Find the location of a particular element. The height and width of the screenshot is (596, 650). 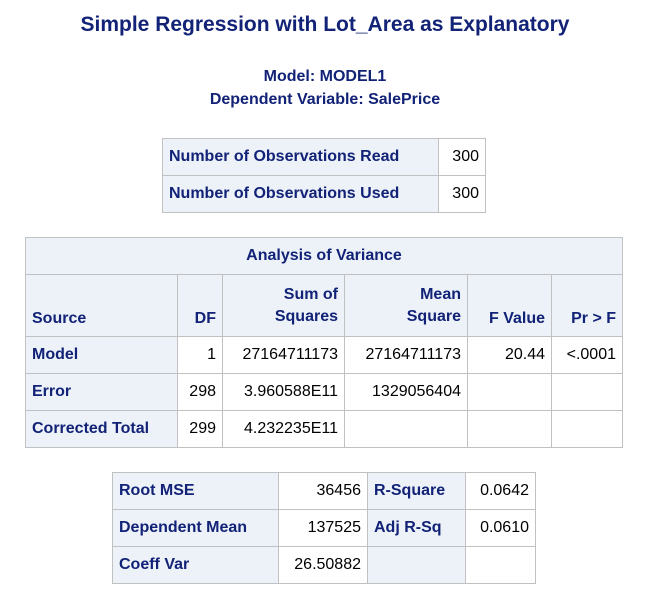

row-source: Model is located at coordinates (101, 355).